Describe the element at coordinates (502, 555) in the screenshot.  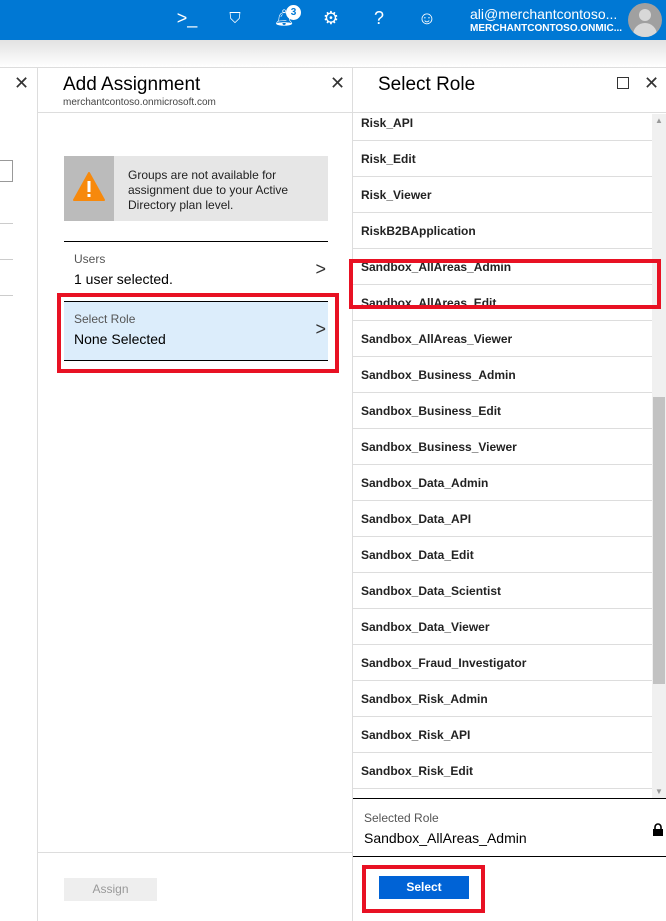
I see `role-item: Sandbox_Data_Edit` at that location.